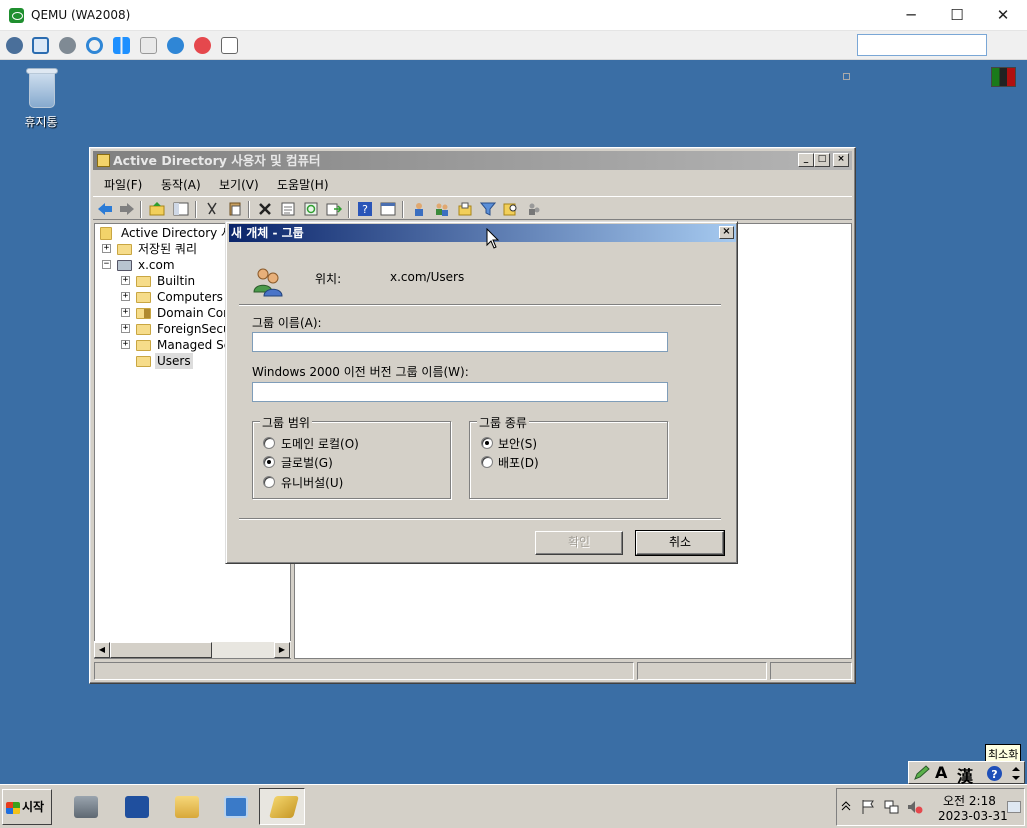 The image size is (1027, 828). What do you see at coordinates (105, 209) in the screenshot?
I see `back-arrow-icon` at bounding box center [105, 209].